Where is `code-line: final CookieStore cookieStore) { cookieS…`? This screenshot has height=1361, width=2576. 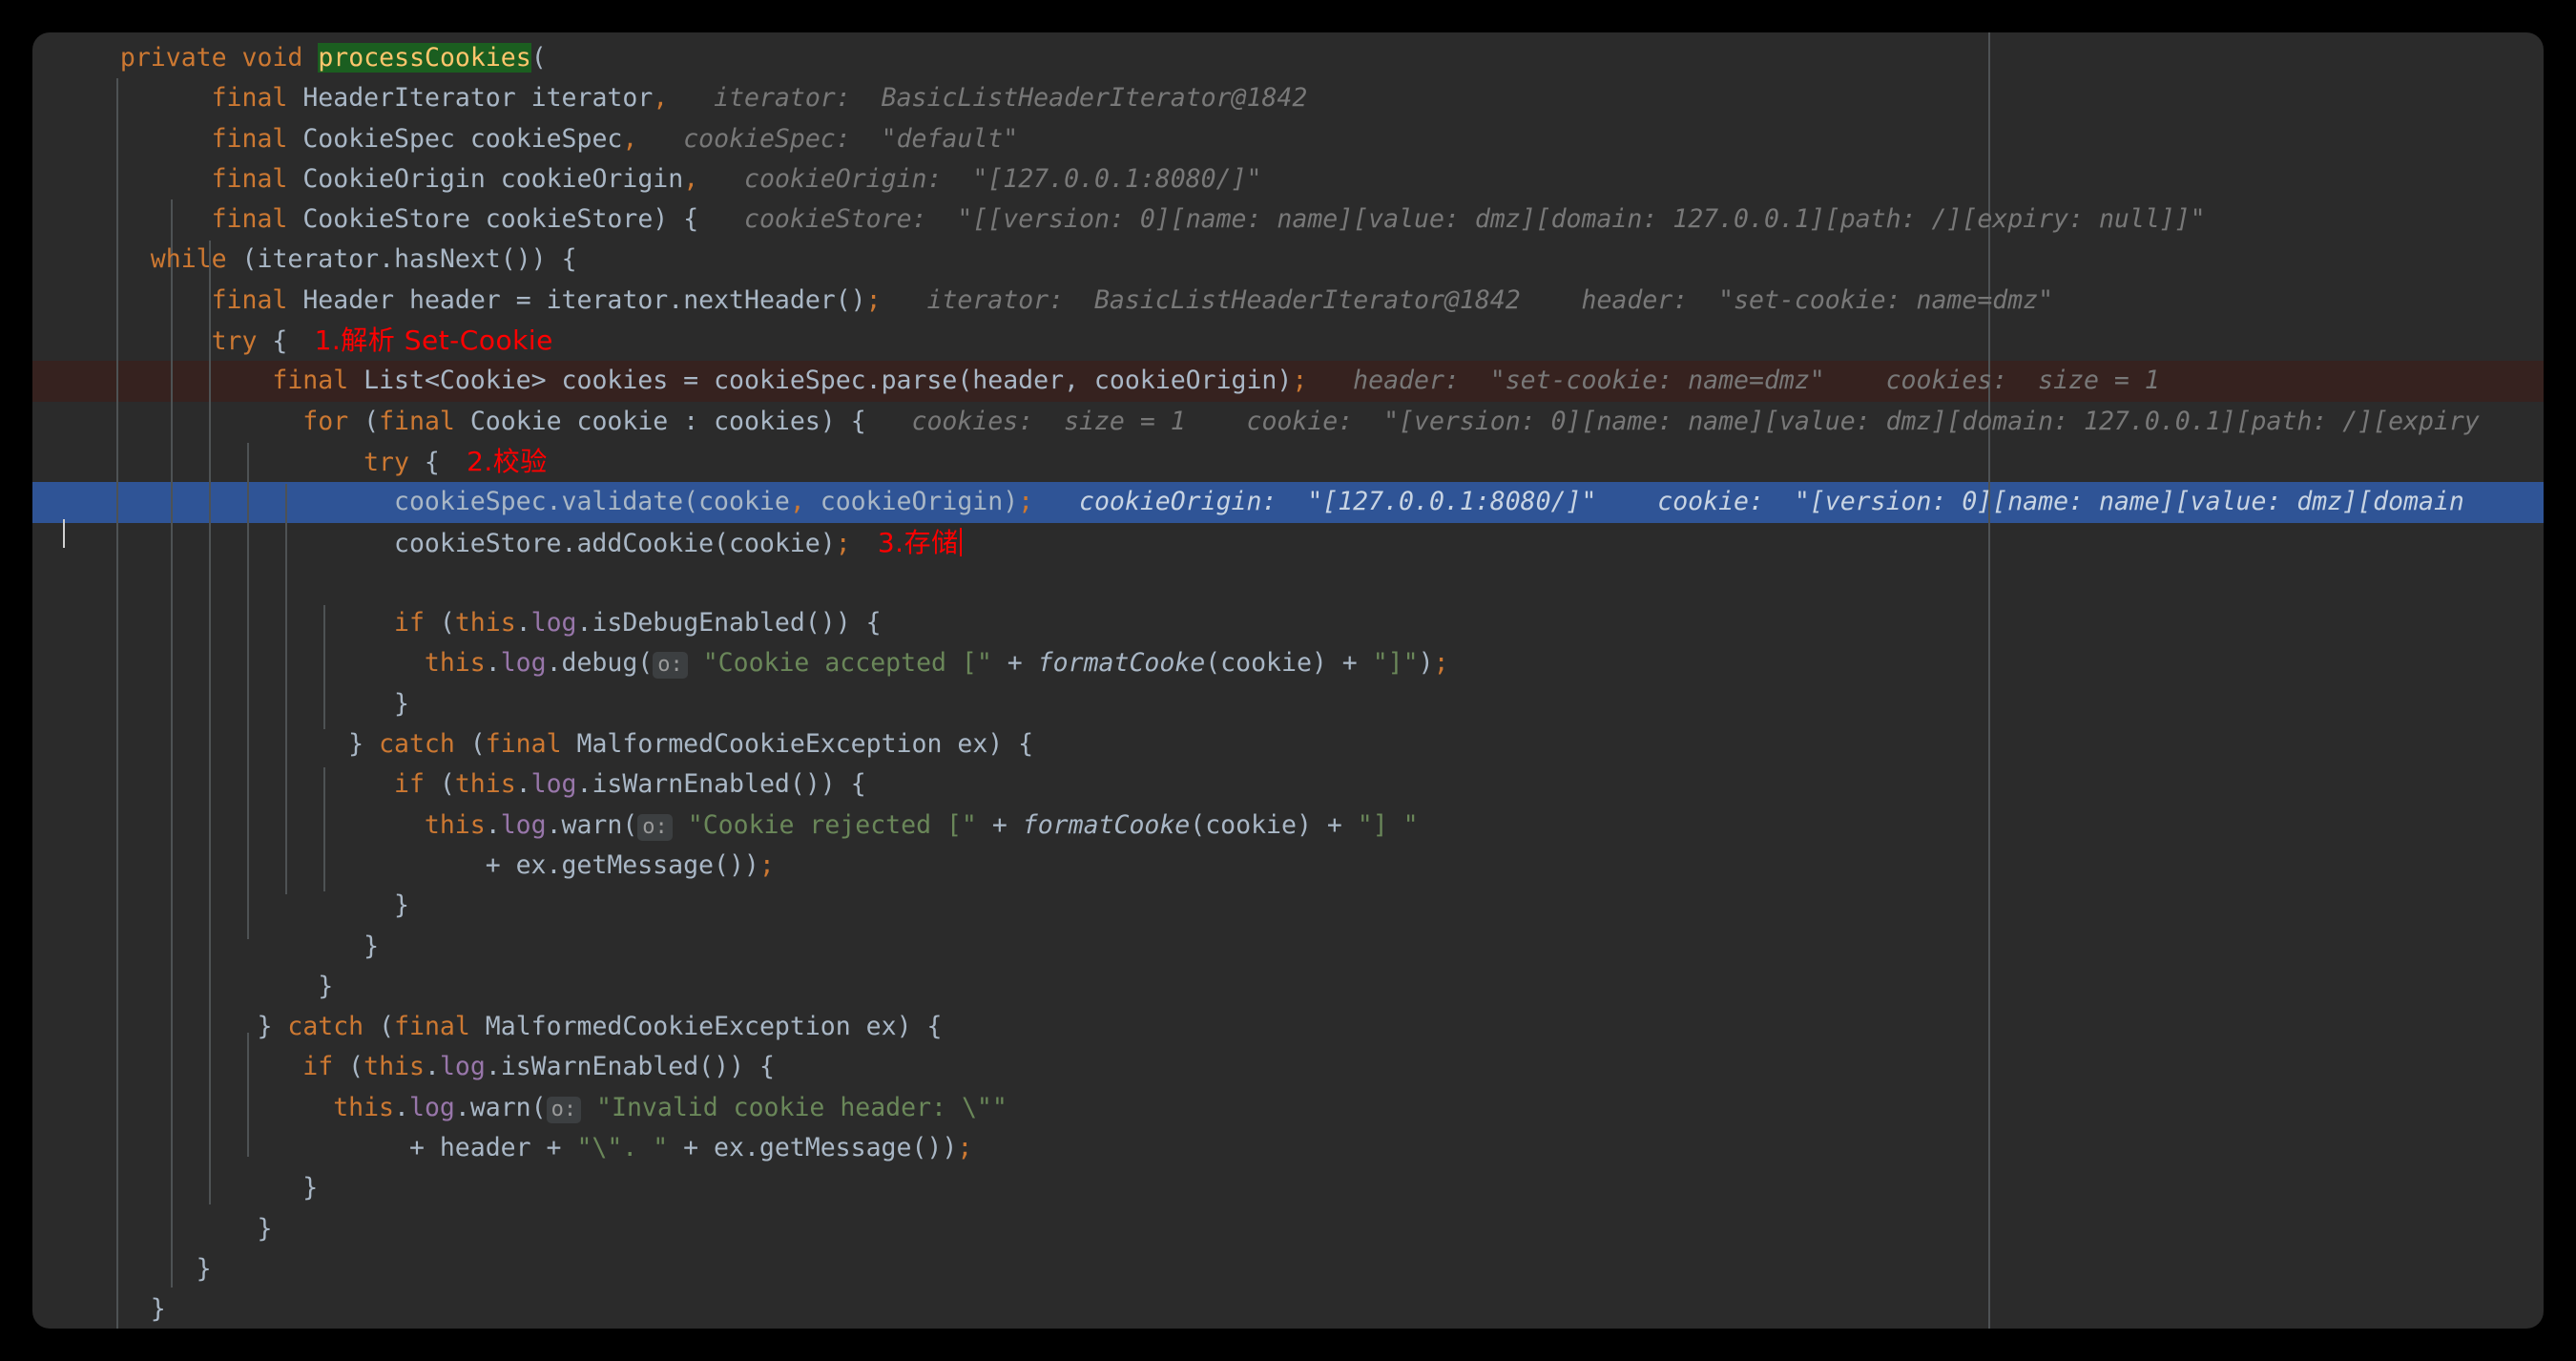 code-line: final CookieStore cookieStore) { cookieS… is located at coordinates (1288, 219).